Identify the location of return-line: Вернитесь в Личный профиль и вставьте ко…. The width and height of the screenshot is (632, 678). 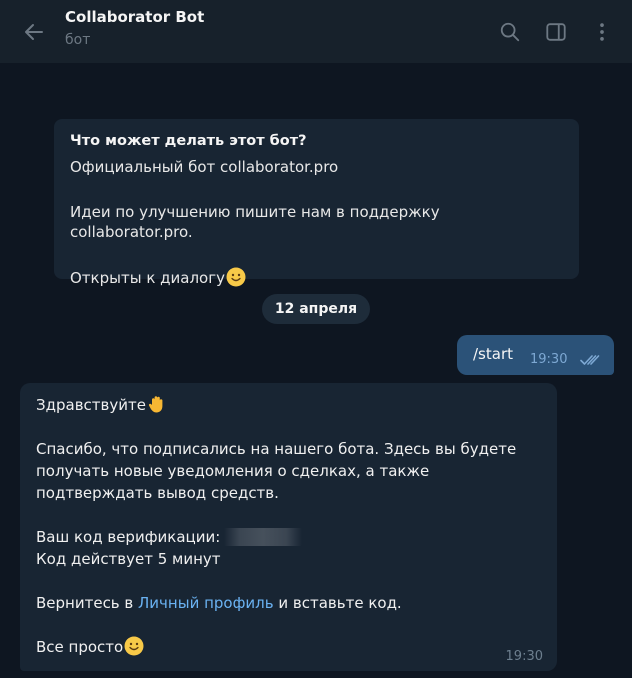
(219, 603).